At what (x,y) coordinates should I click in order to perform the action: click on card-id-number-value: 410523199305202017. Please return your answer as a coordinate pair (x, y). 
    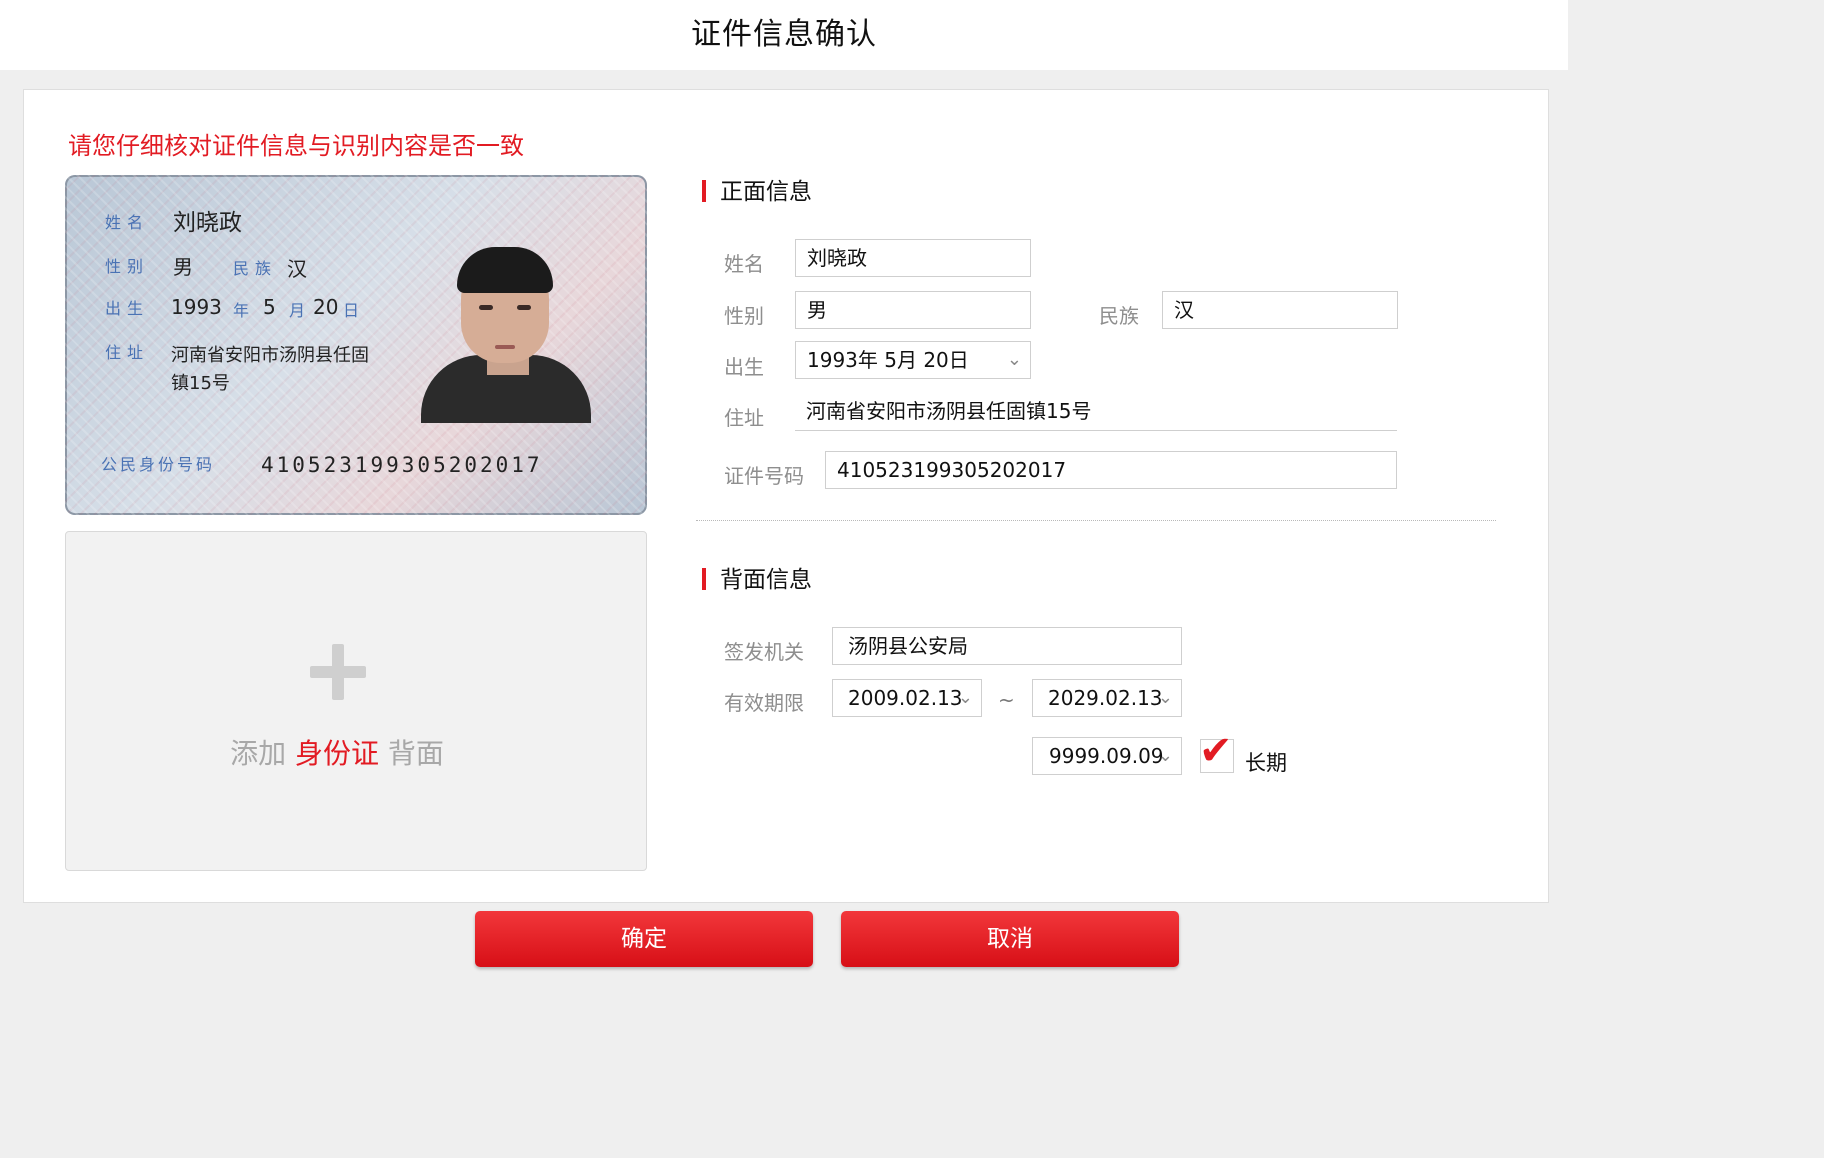
    Looking at the image, I should click on (402, 465).